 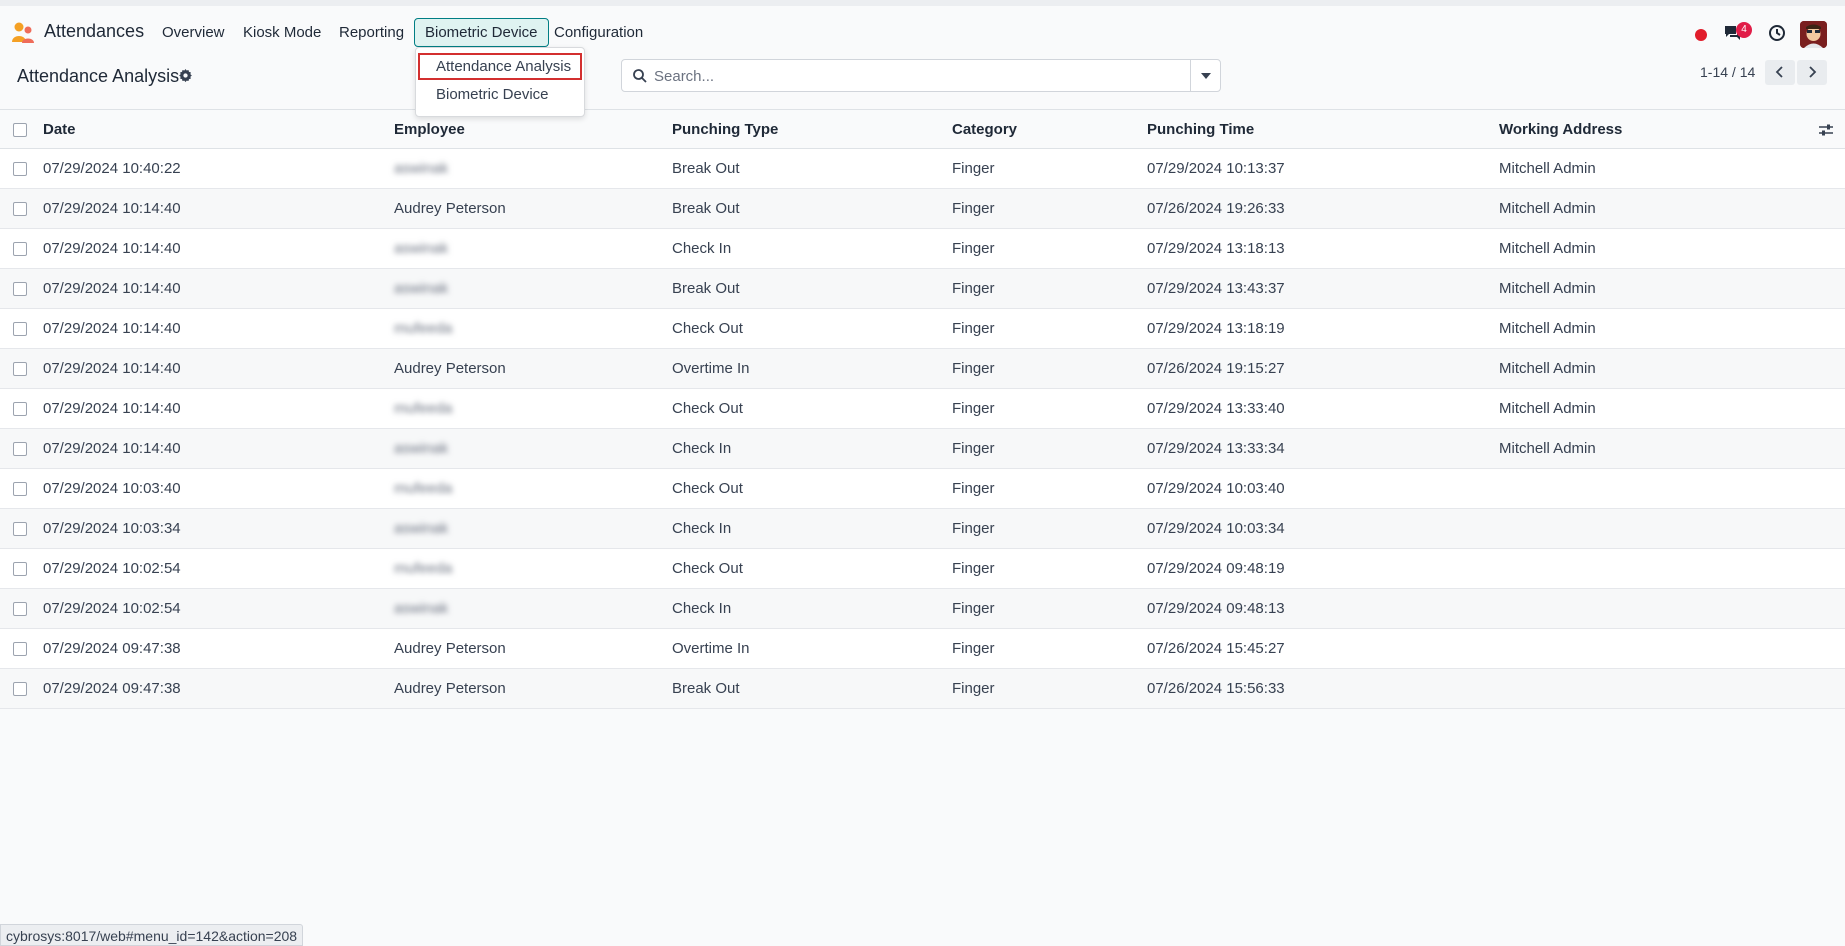 I want to click on menu-kiosk-mode: Kiosk Mode, so click(x=282, y=32).